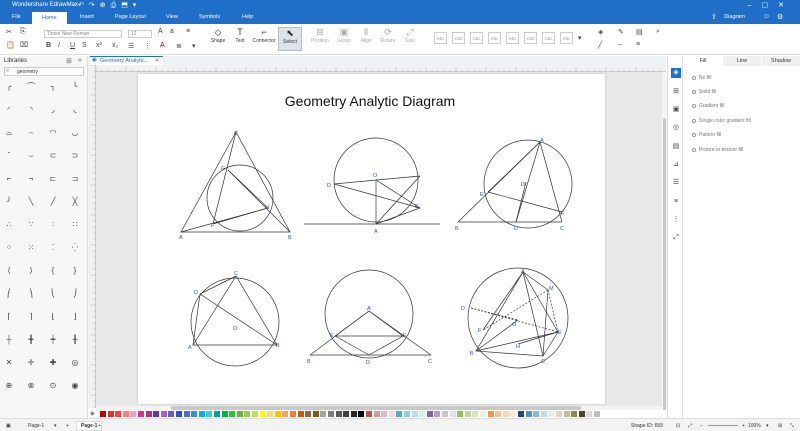 The image size is (800, 431). What do you see at coordinates (75, 317) in the screenshot?
I see `library-shape-icon: ⌋` at bounding box center [75, 317].